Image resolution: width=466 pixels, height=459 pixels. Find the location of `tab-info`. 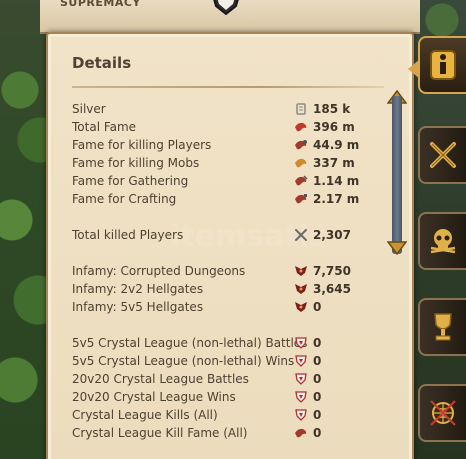

tab-info is located at coordinates (442, 65).